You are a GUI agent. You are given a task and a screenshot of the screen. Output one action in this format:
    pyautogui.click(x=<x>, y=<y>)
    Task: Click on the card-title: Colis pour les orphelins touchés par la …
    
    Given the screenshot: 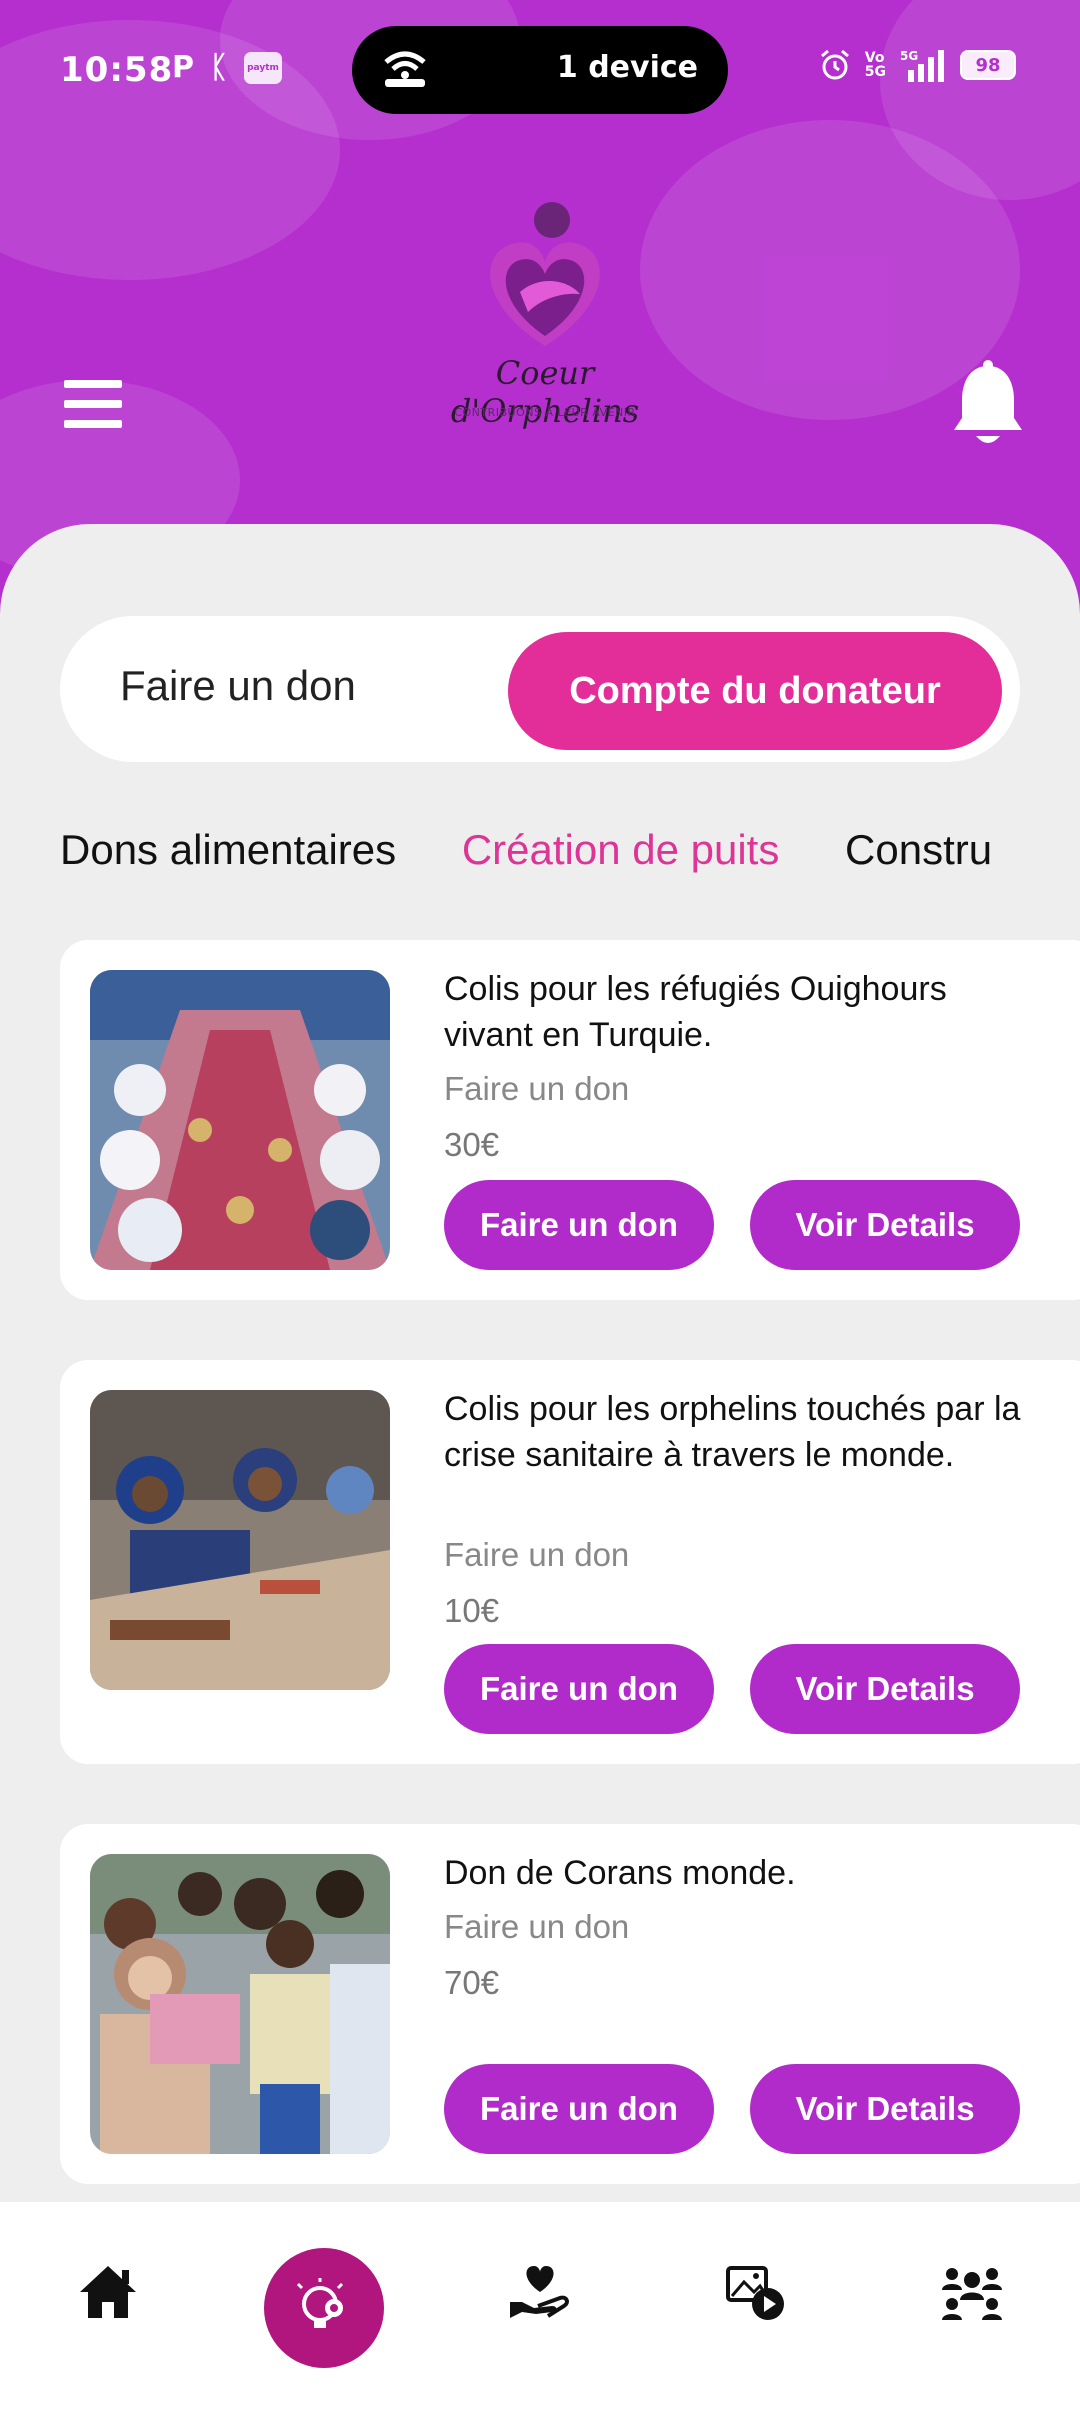 What is the action you would take?
    pyautogui.click(x=732, y=1432)
    